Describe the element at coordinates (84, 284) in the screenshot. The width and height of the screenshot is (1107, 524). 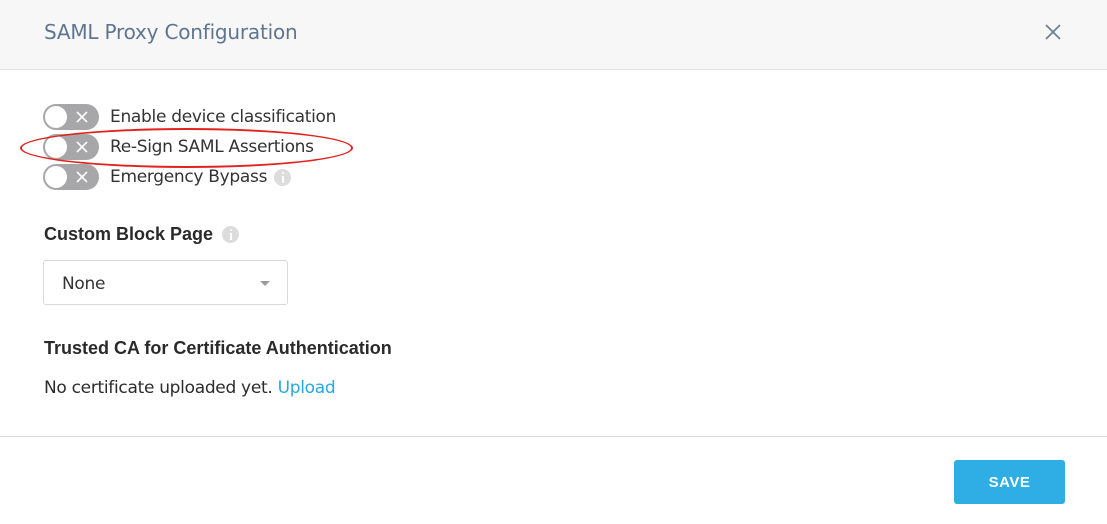
I see `select-value: None` at that location.